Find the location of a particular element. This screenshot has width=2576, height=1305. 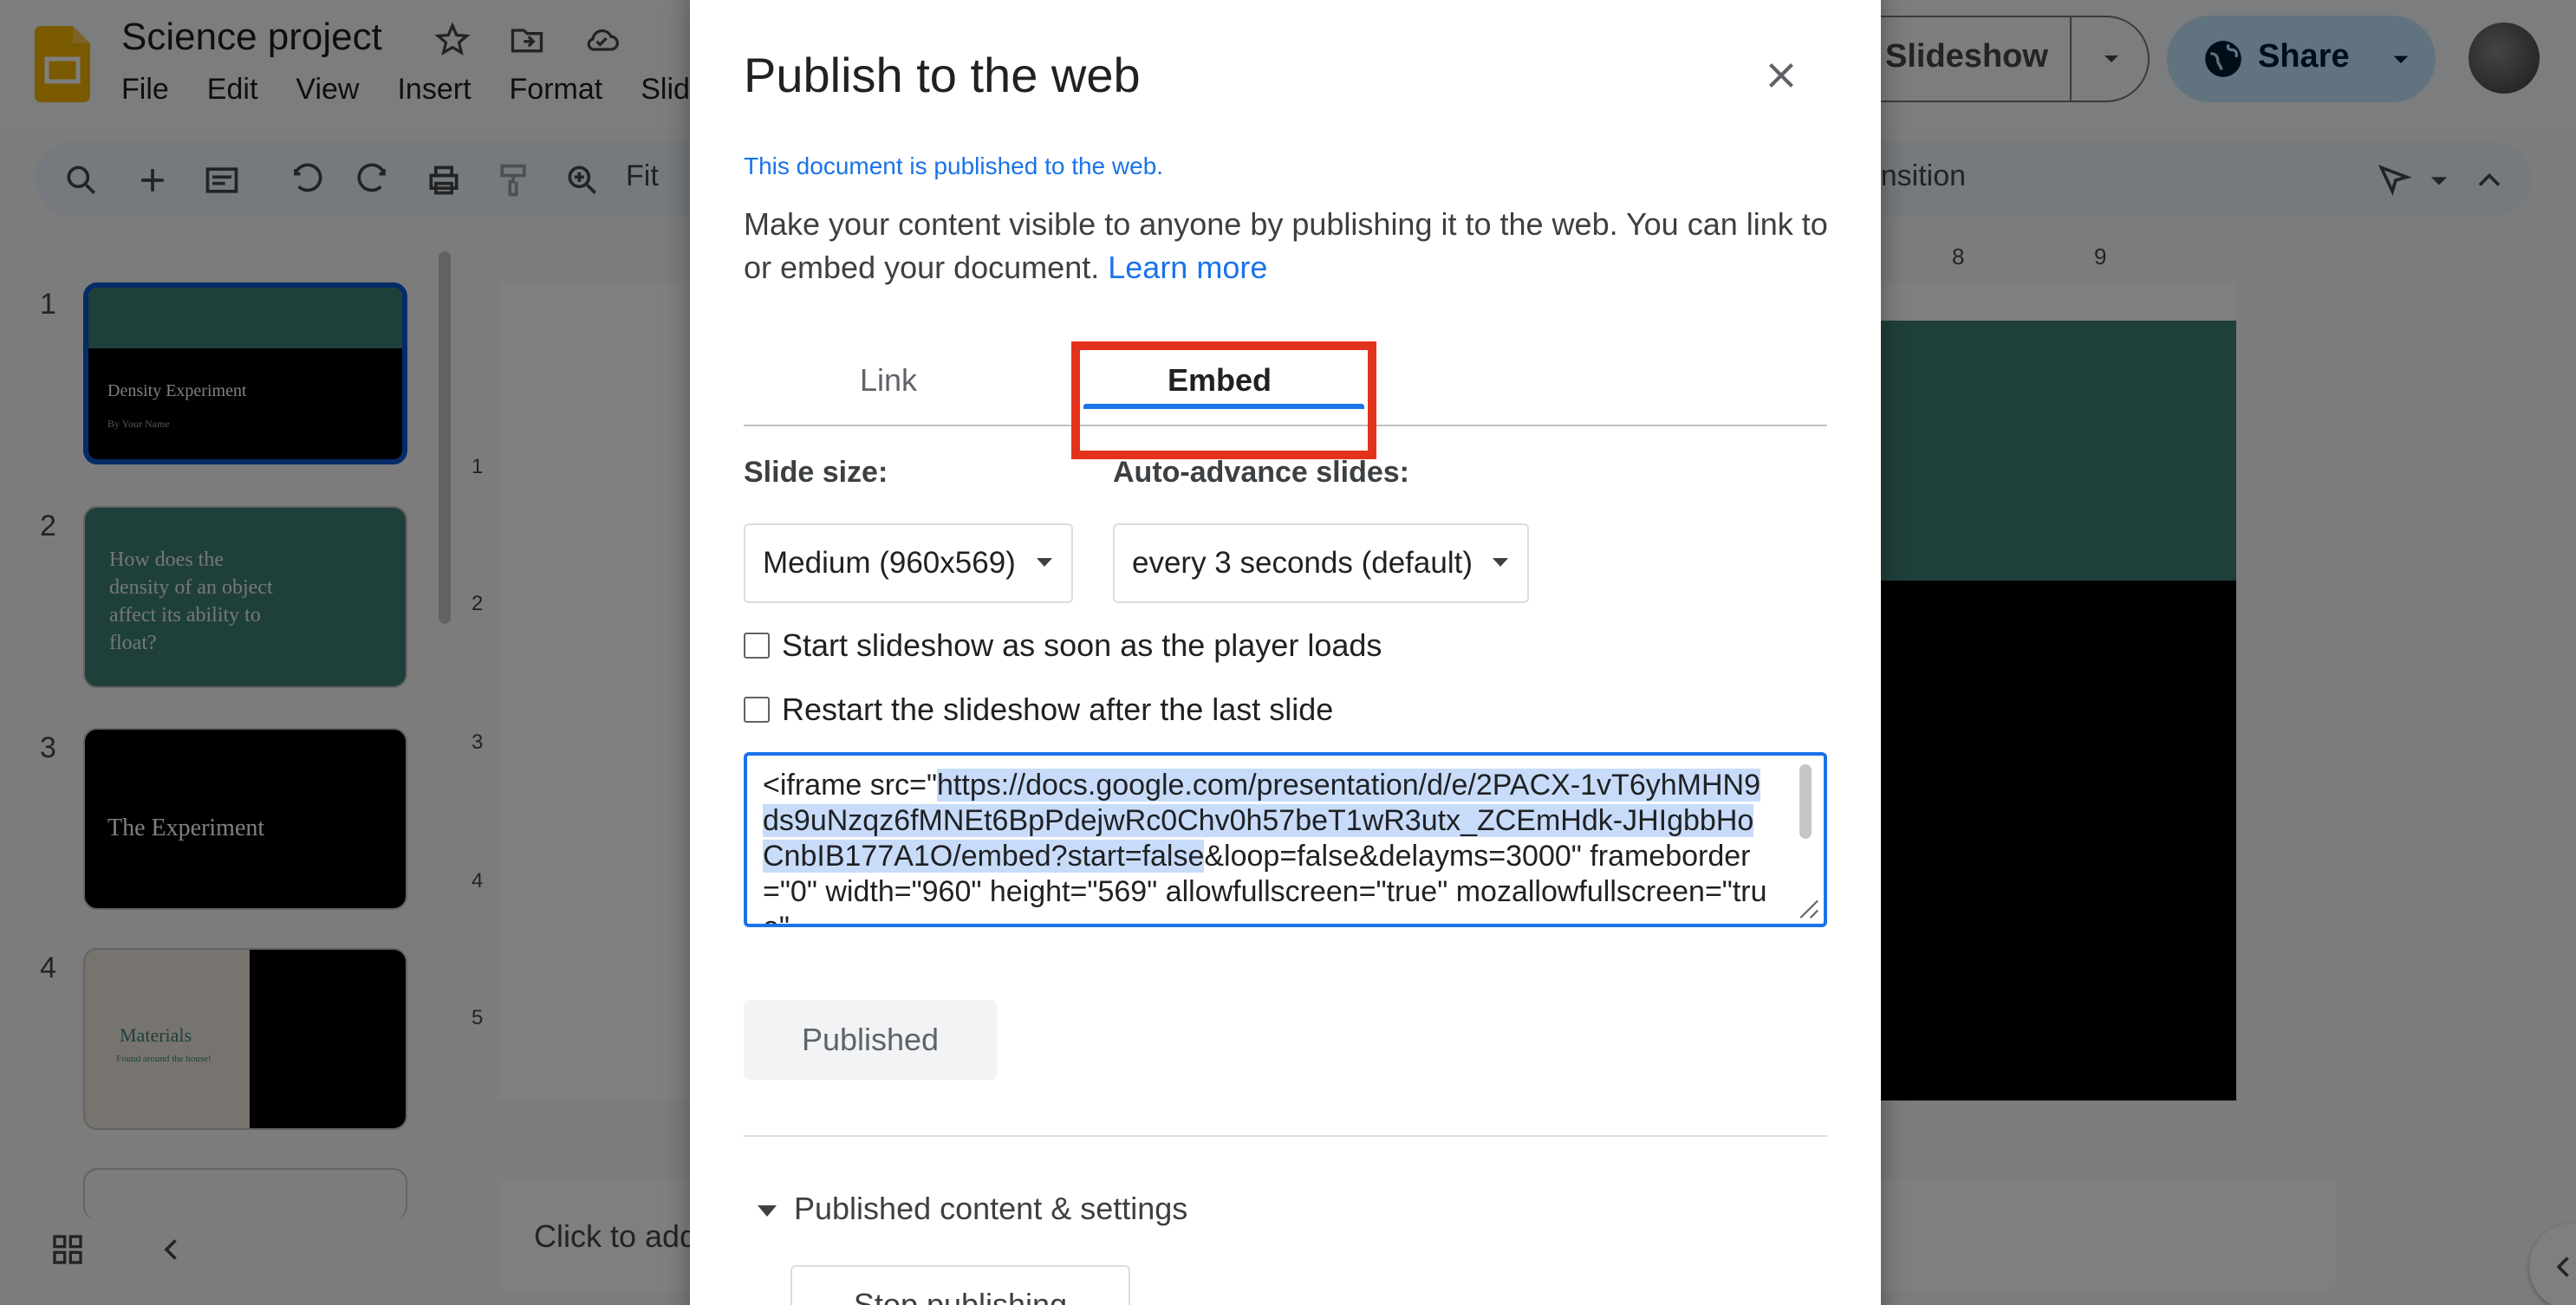

auto-advance-value: every 3 seconds (default) is located at coordinates (1302, 563).